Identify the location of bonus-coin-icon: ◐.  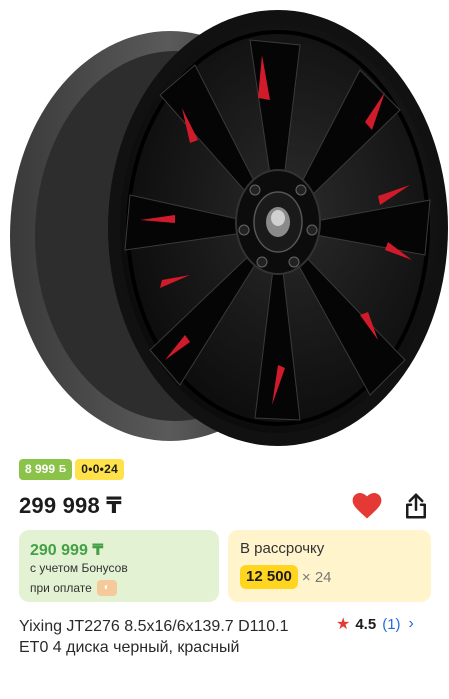
(106, 588).